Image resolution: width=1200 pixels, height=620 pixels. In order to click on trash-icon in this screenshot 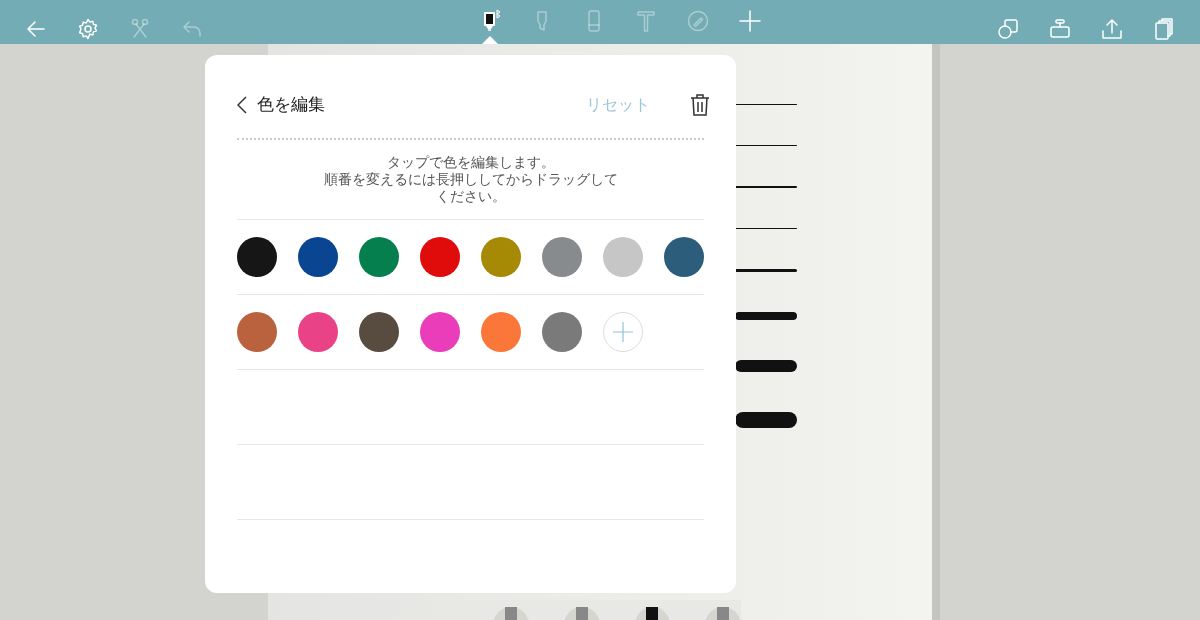, I will do `click(700, 105)`.